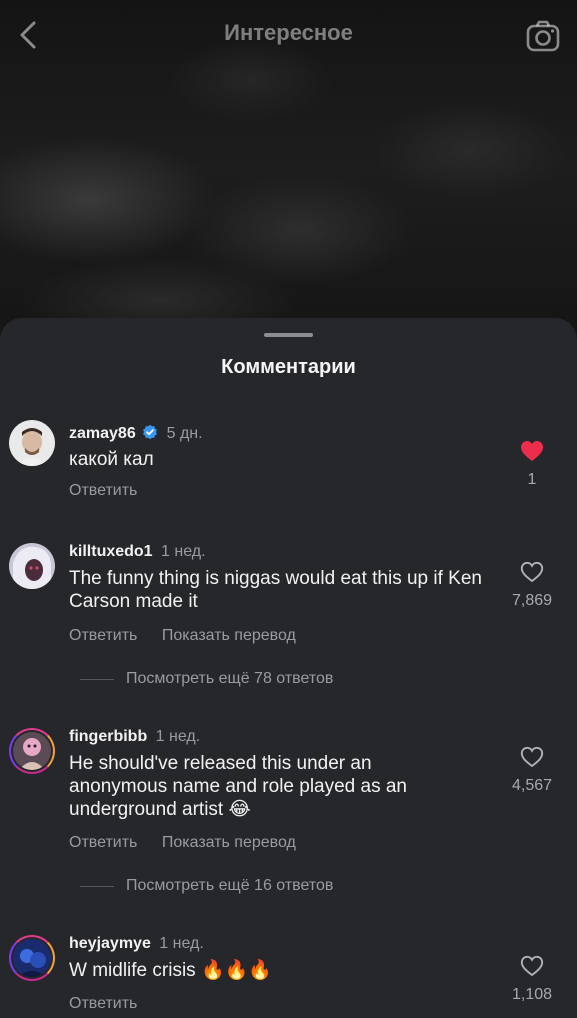 The height and width of the screenshot is (1018, 577). I want to click on comment-text: какой кал, so click(111, 459).